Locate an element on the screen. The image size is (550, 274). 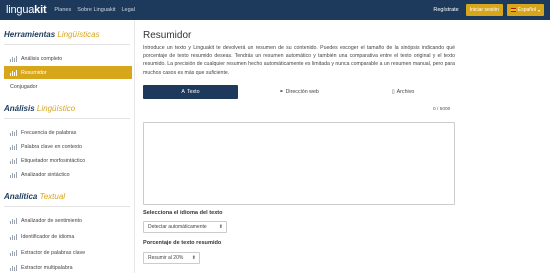
brand-part-1: lingua is located at coordinates (20, 10).